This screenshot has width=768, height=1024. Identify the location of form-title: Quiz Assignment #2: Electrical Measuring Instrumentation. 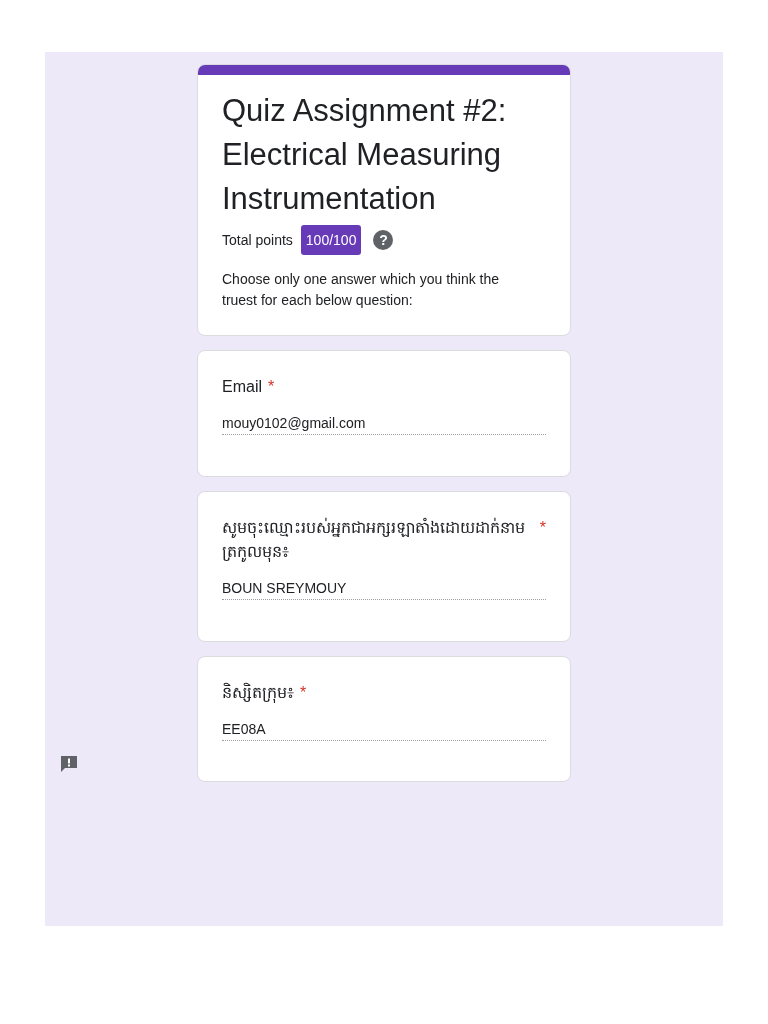
(365, 155).